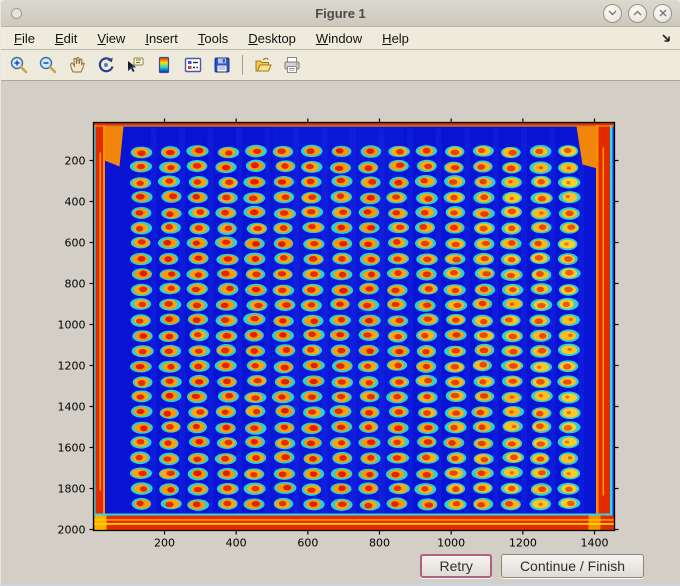  I want to click on menu-window: Window, so click(339, 38).